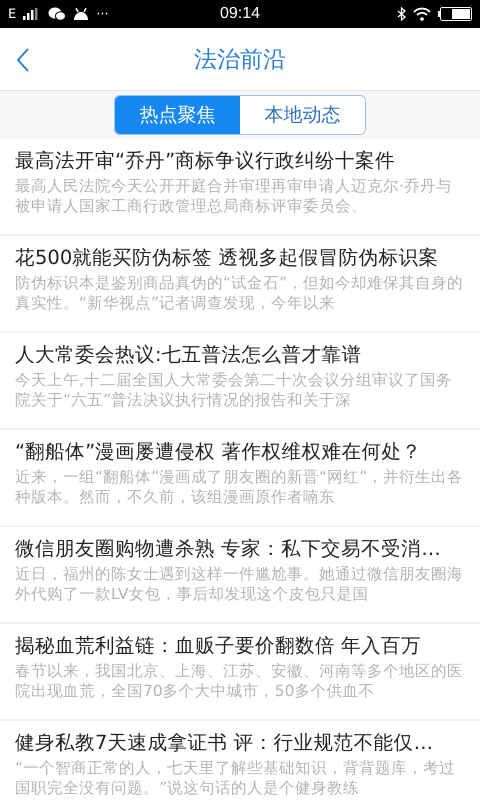 Image resolution: width=480 pixels, height=800 pixels. What do you see at coordinates (302, 115) in the screenshot?
I see `tab: 本地动态` at bounding box center [302, 115].